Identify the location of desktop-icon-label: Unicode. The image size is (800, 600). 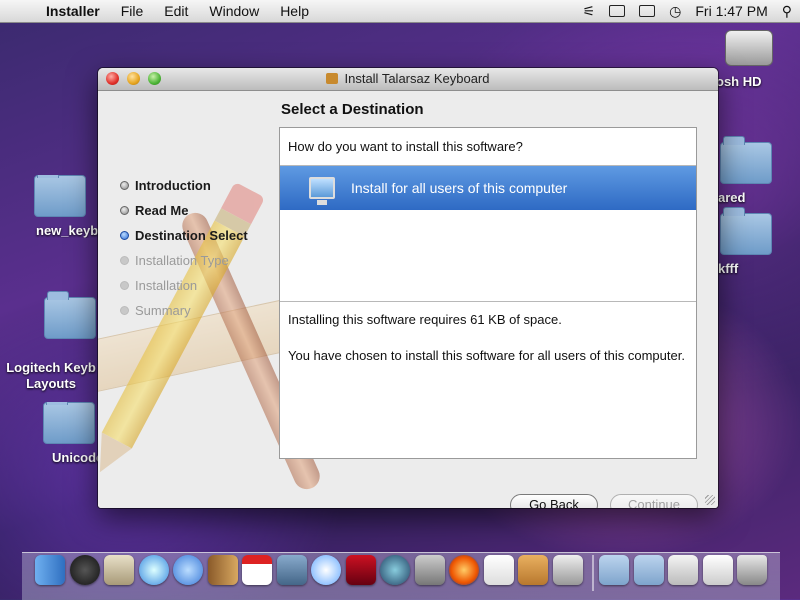
(75, 457).